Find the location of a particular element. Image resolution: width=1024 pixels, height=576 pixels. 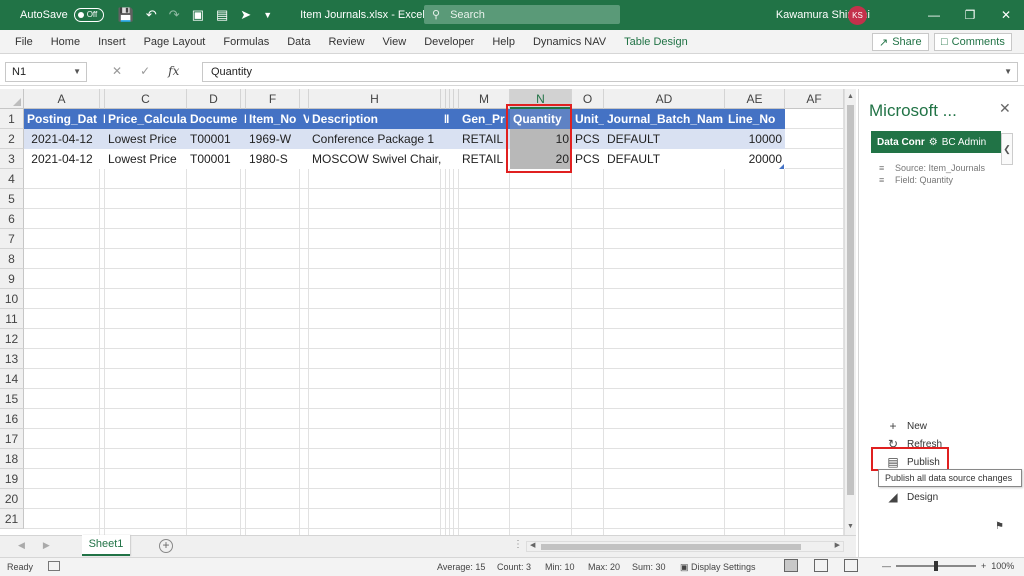

comments-button: □ Comments is located at coordinates (973, 42).